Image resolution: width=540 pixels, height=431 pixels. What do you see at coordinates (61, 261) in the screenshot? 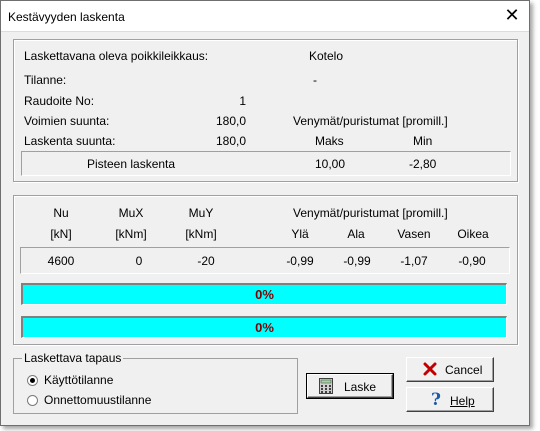
I see `value-nu: 4600` at bounding box center [61, 261].